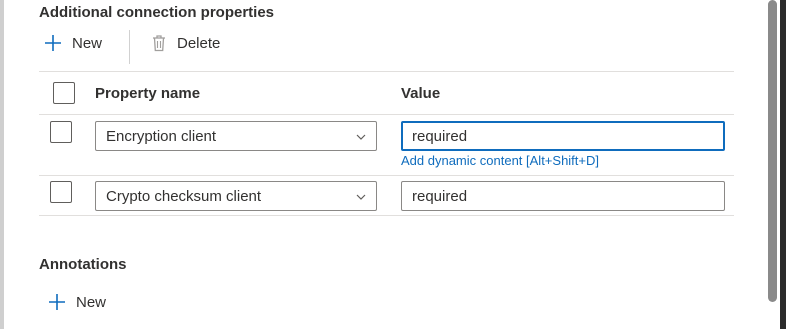  What do you see at coordinates (64, 93) in the screenshot?
I see `select-all-checkbox` at bounding box center [64, 93].